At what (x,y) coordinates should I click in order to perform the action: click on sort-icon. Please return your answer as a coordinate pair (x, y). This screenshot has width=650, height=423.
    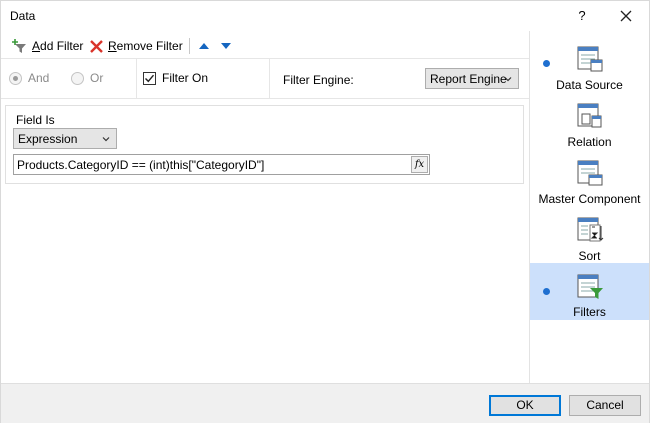
    Looking at the image, I should click on (590, 229).